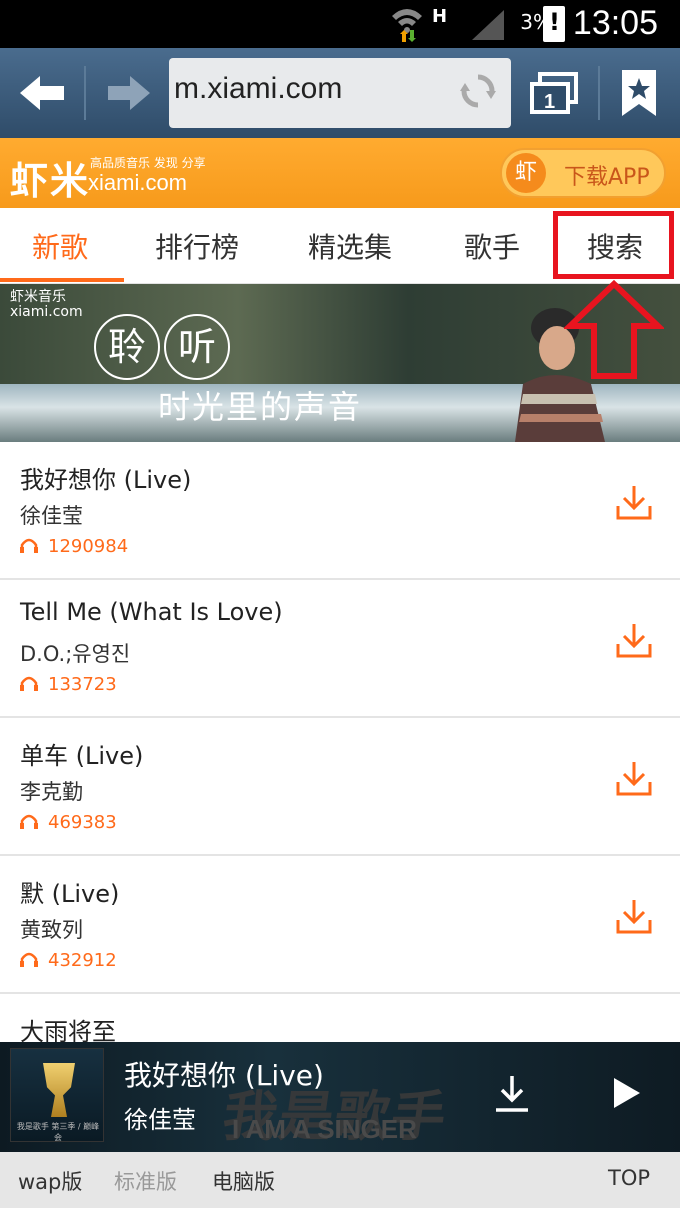  I want to click on trophy-image, so click(59, 1090).